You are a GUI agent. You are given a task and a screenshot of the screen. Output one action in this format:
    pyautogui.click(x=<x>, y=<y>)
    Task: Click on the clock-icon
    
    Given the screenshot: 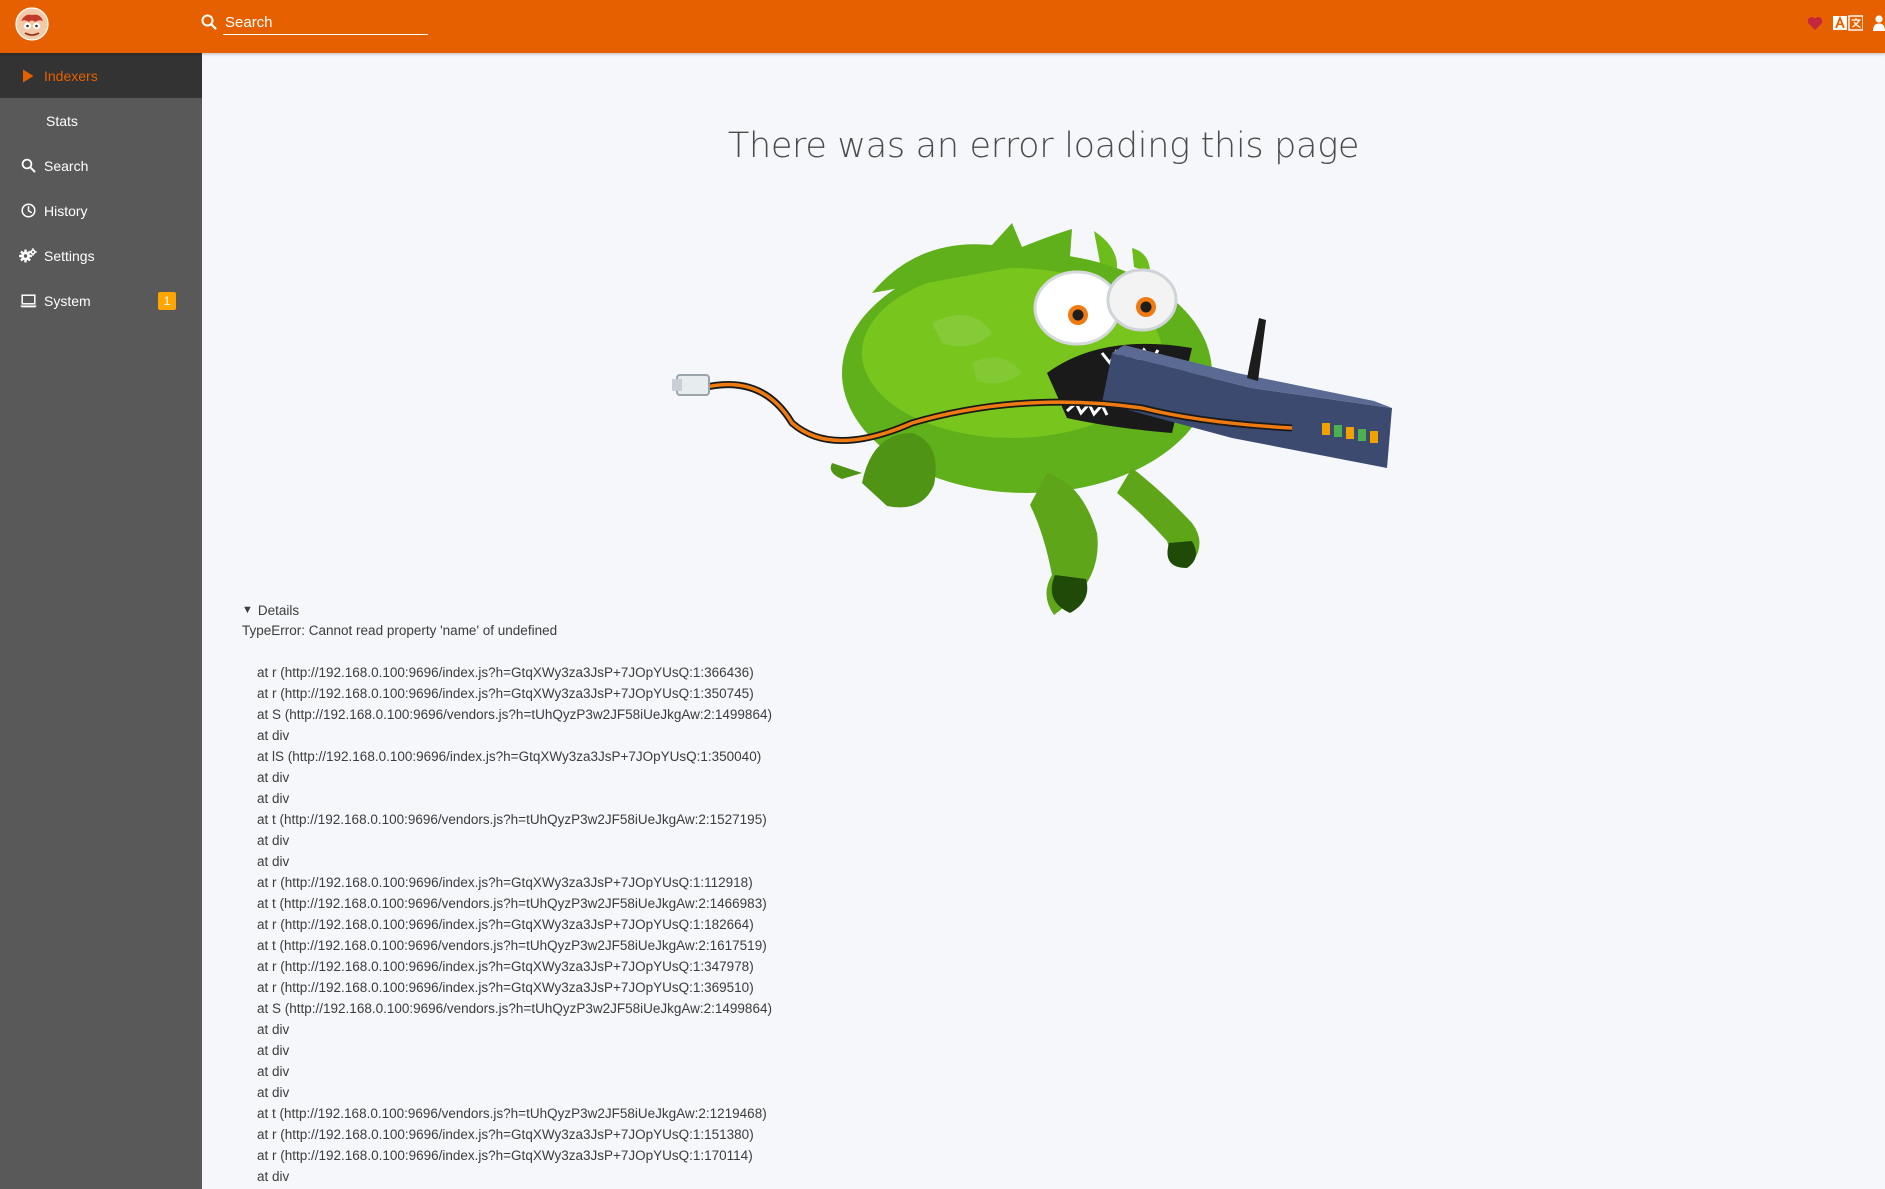 What is the action you would take?
    pyautogui.click(x=28, y=211)
    